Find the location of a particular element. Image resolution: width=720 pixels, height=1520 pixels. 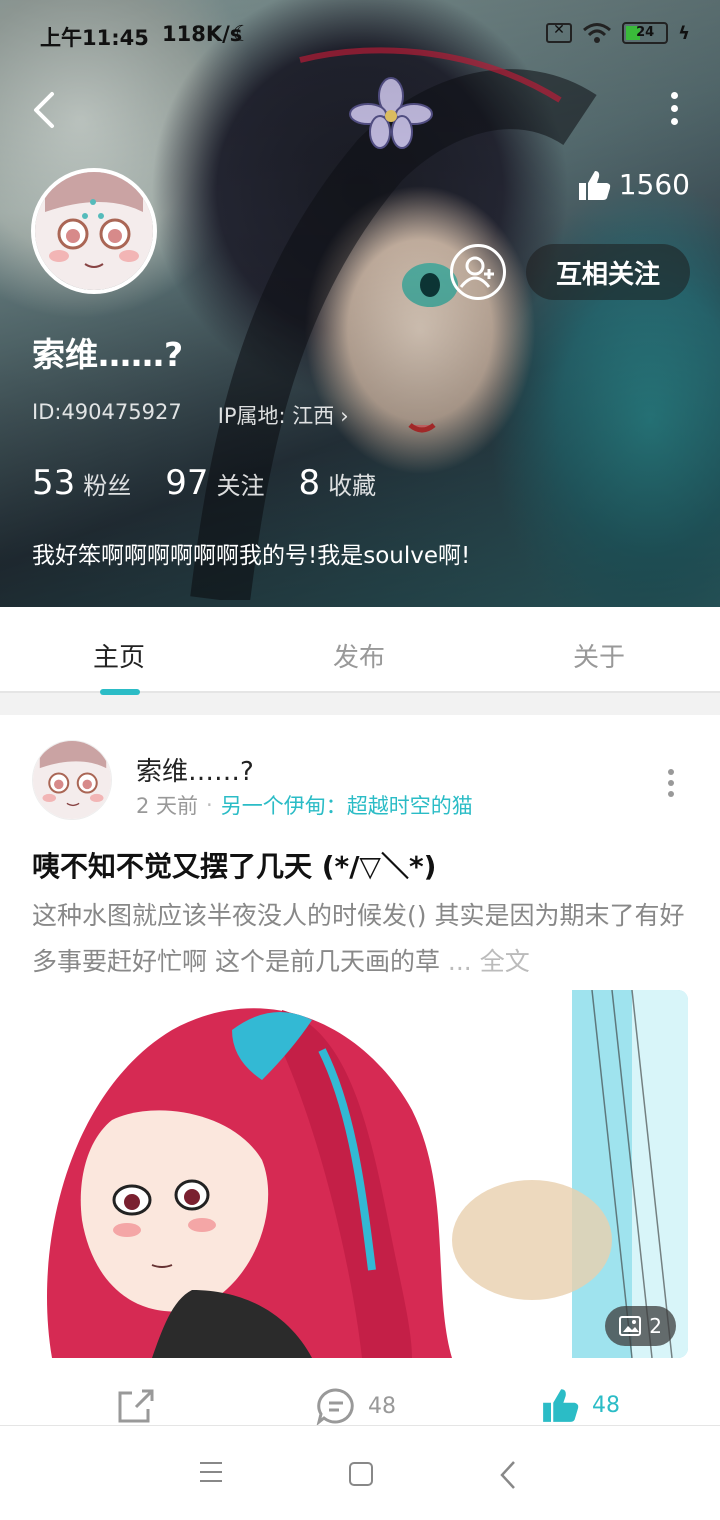

stat-value: 97 is located at coordinates (187, 483).